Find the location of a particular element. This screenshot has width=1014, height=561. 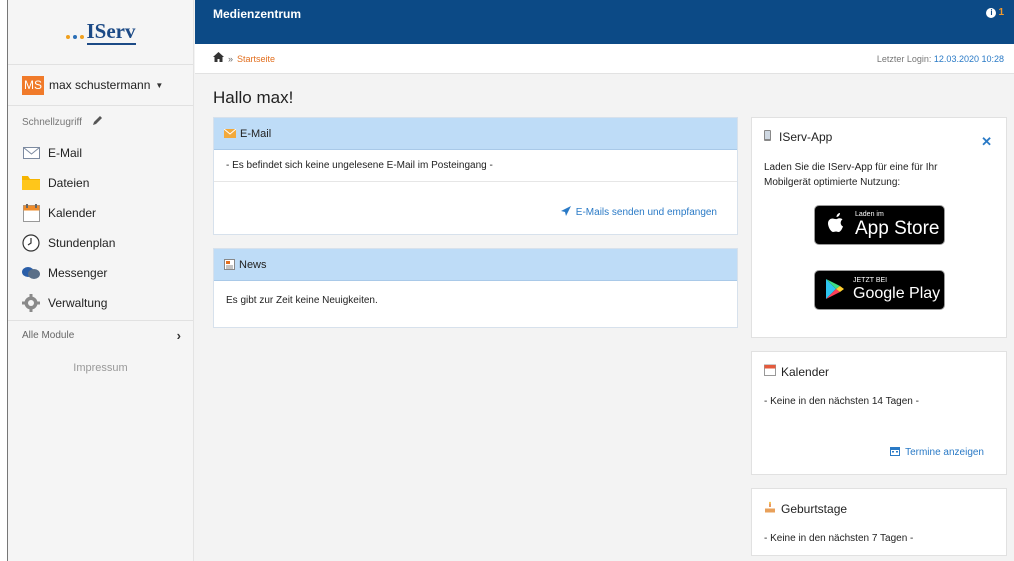

user-menu: MS max schustermann ▼ is located at coordinates (100, 85).